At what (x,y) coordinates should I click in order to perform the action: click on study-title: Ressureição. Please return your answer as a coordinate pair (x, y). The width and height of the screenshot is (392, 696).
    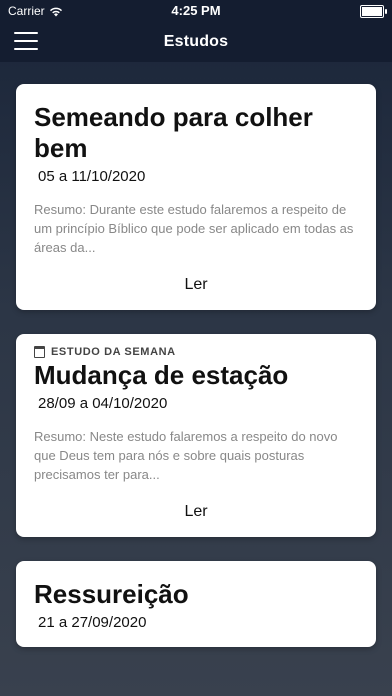
    Looking at the image, I should click on (111, 593).